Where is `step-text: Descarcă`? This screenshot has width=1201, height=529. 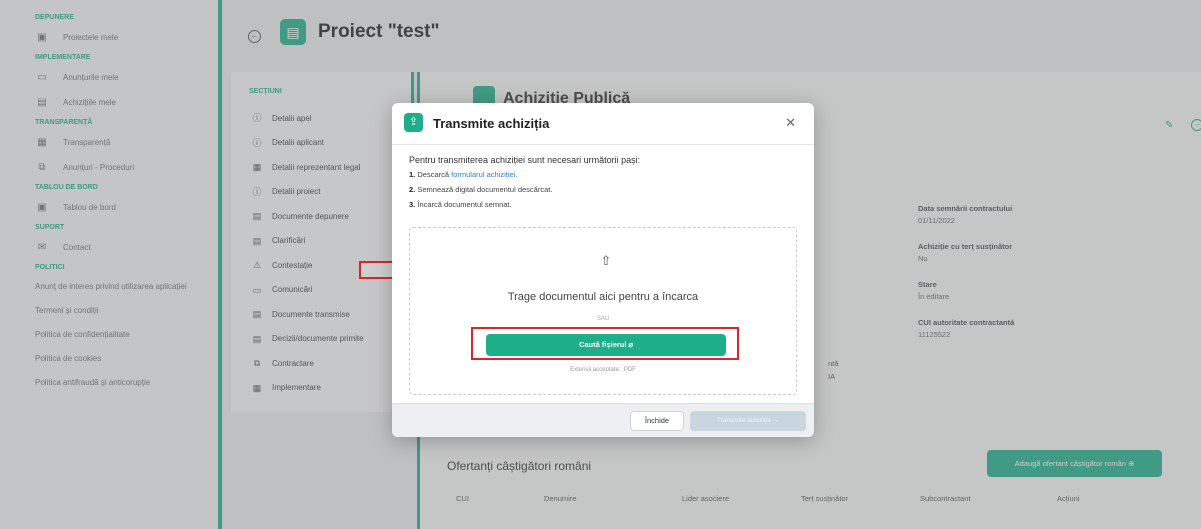
step-text: Descarcă is located at coordinates (433, 174).